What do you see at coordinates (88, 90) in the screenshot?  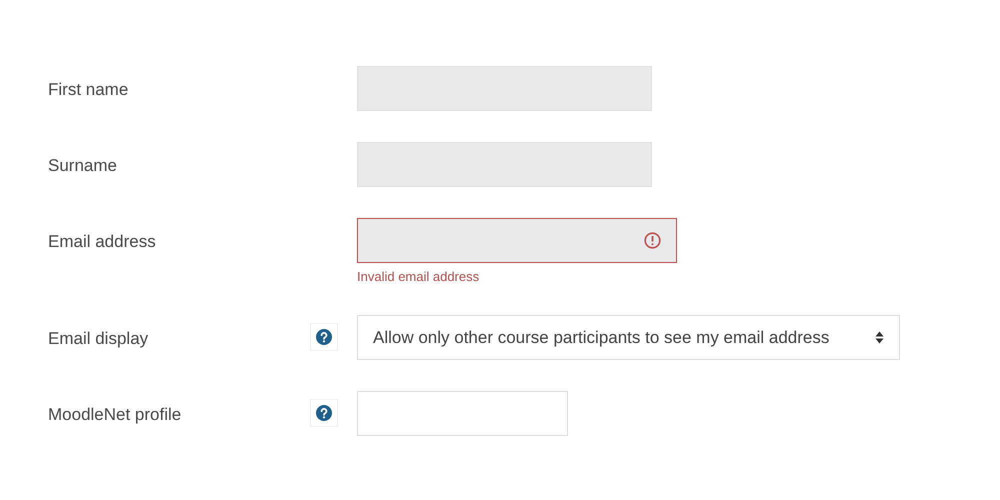 I see `field-label: First name` at bounding box center [88, 90].